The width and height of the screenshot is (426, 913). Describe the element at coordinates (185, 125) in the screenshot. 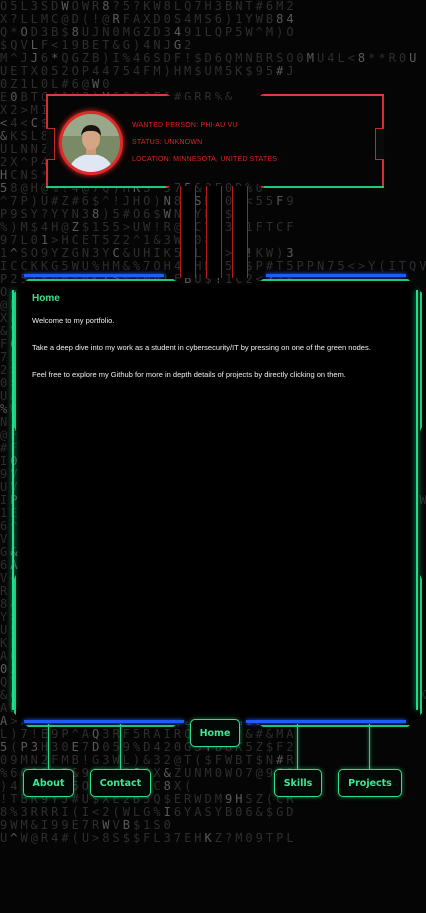

I see `wanted-label: WANTED PERSON: PHI-AU VU` at that location.